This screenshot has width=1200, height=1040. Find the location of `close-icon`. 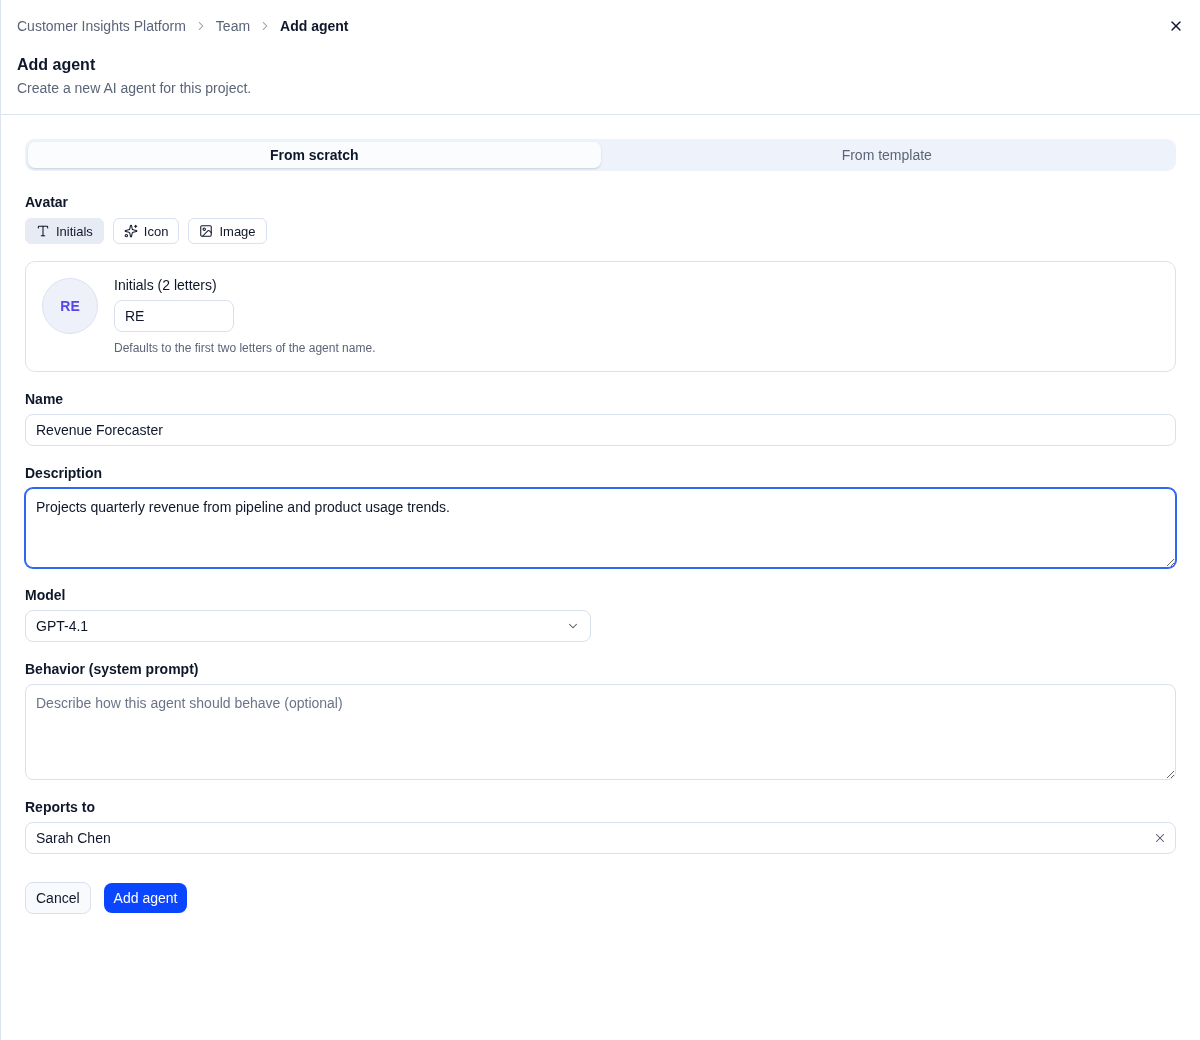

close-icon is located at coordinates (1160, 838).